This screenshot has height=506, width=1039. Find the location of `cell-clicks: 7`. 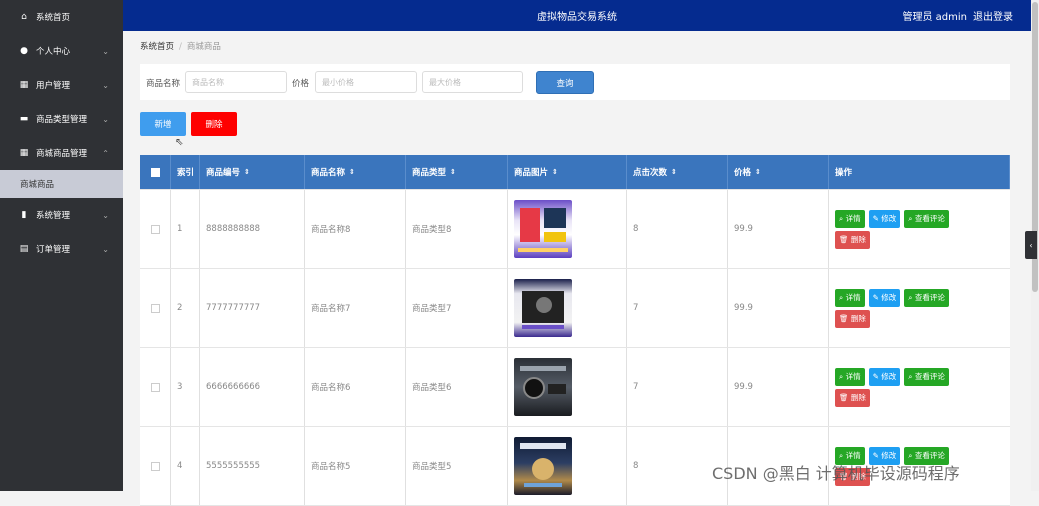

cell-clicks: 7 is located at coordinates (677, 308).